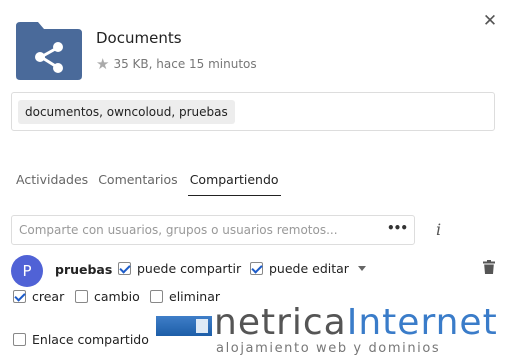  I want to click on tab-comentarios: Comentarios, so click(138, 184).